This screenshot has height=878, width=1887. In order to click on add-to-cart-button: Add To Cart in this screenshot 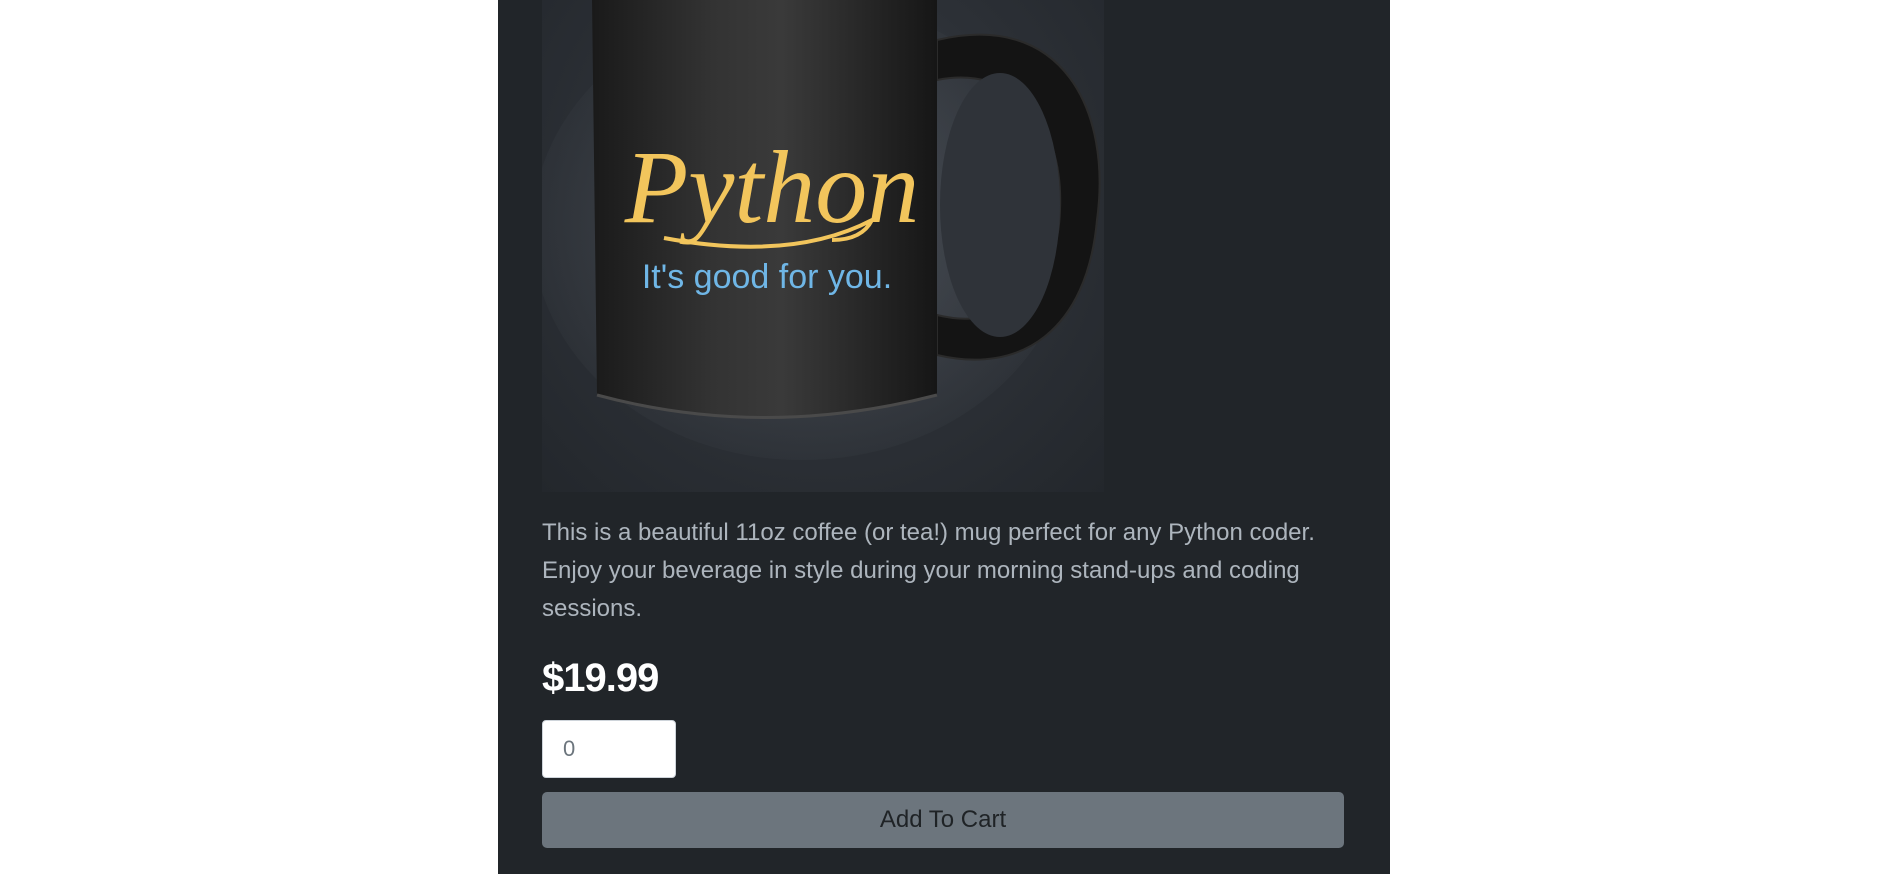, I will do `click(943, 820)`.